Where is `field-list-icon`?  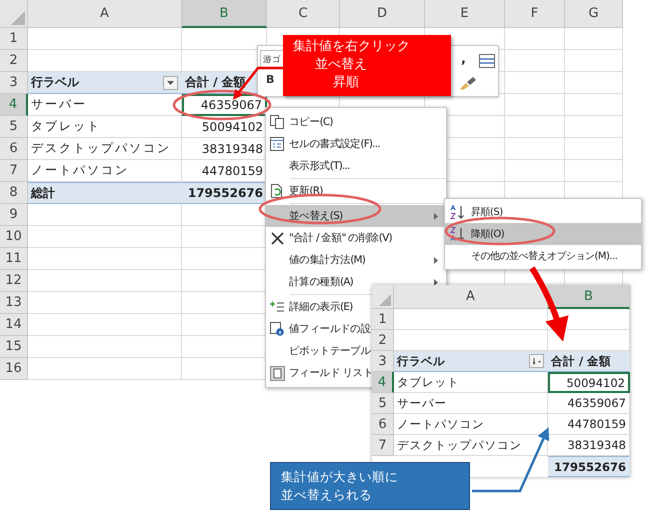 field-list-icon is located at coordinates (277, 373).